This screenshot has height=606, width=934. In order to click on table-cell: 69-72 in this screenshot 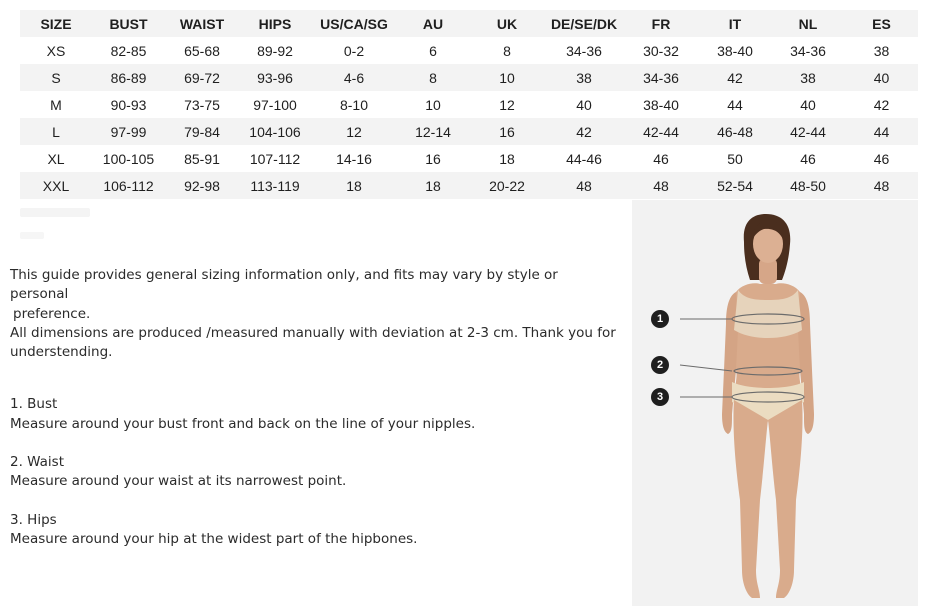, I will do `click(202, 77)`.